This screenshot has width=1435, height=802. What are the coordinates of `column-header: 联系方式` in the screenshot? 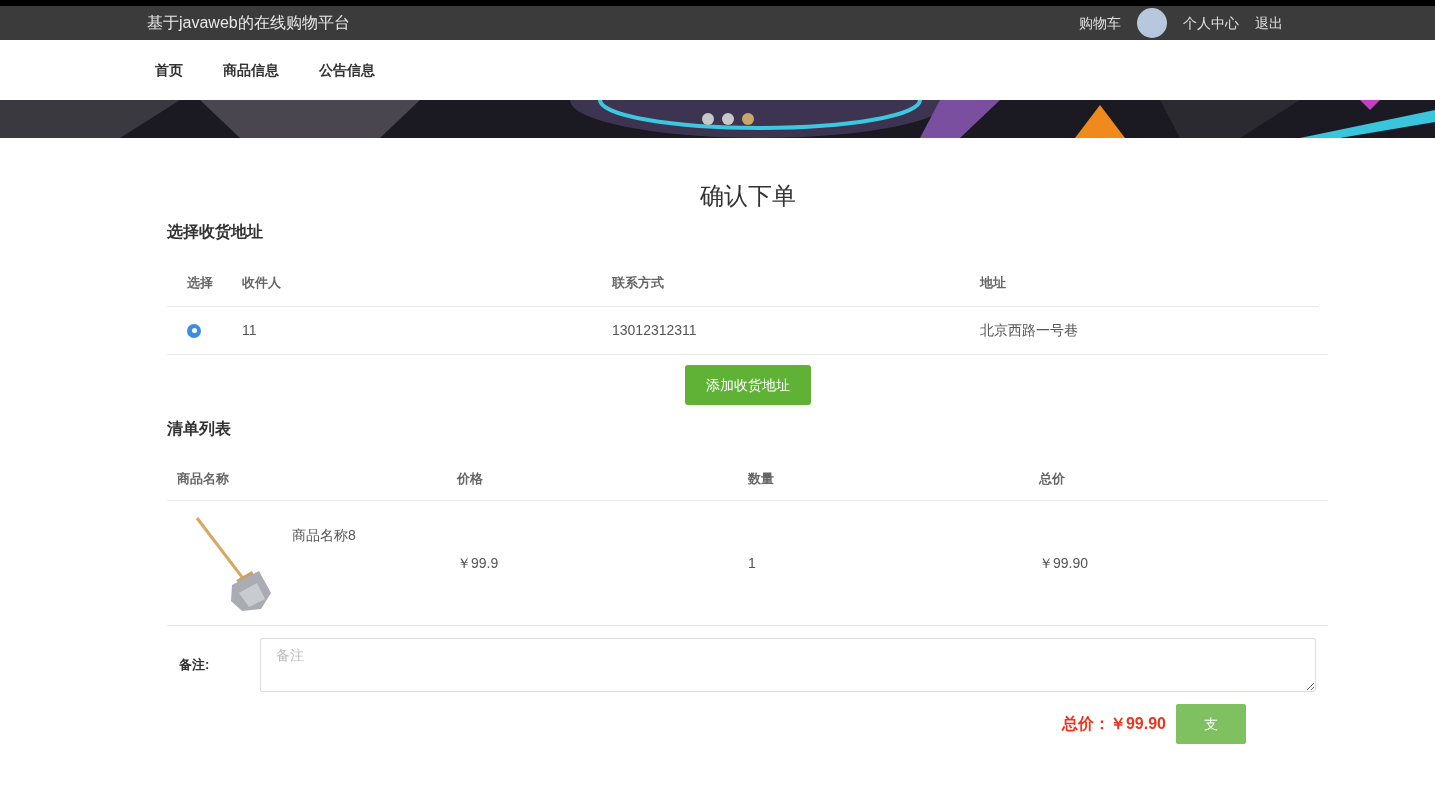 It's located at (638, 283).